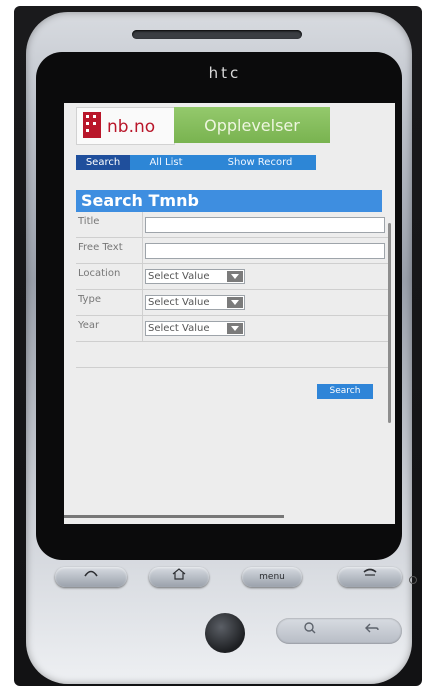 The height and width of the screenshot is (691, 435). What do you see at coordinates (92, 125) in the screenshot?
I see `nb-logo-icon` at bounding box center [92, 125].